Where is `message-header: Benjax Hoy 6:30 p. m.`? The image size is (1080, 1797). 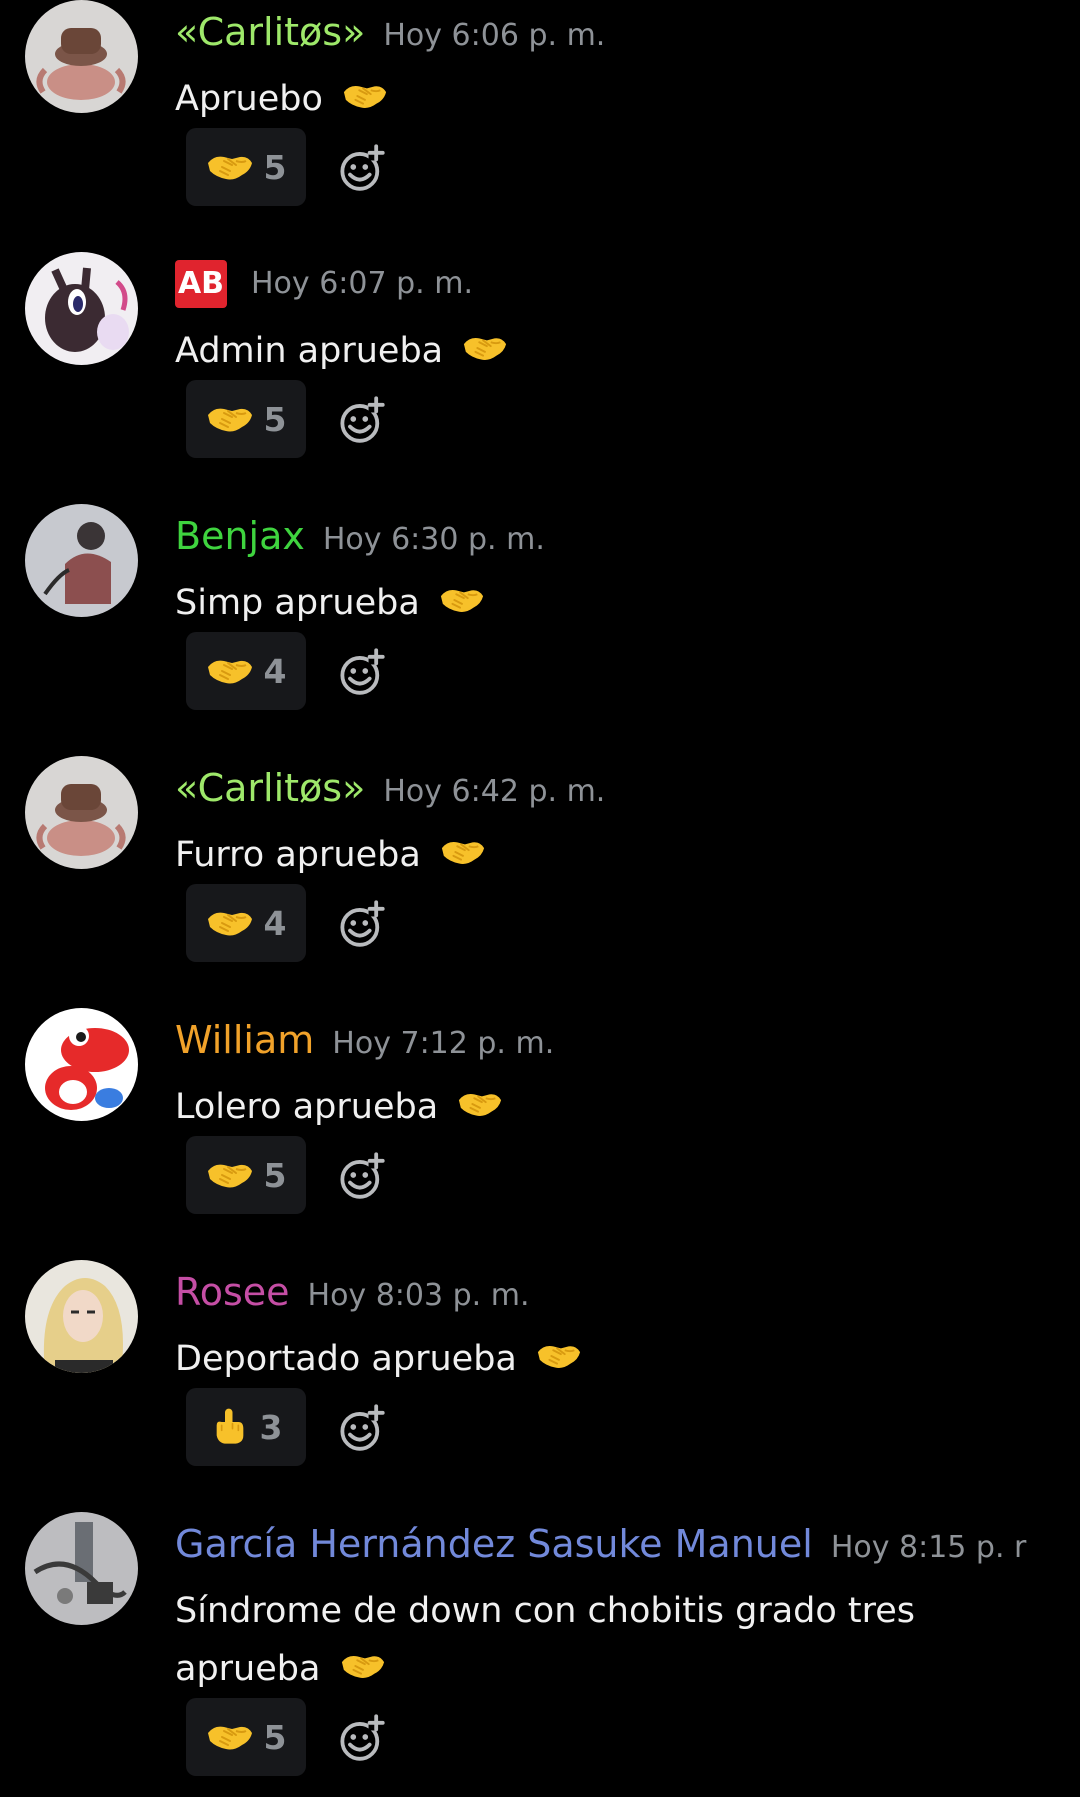
message-header: Benjax Hoy 6:30 p. m. is located at coordinates (360, 538).